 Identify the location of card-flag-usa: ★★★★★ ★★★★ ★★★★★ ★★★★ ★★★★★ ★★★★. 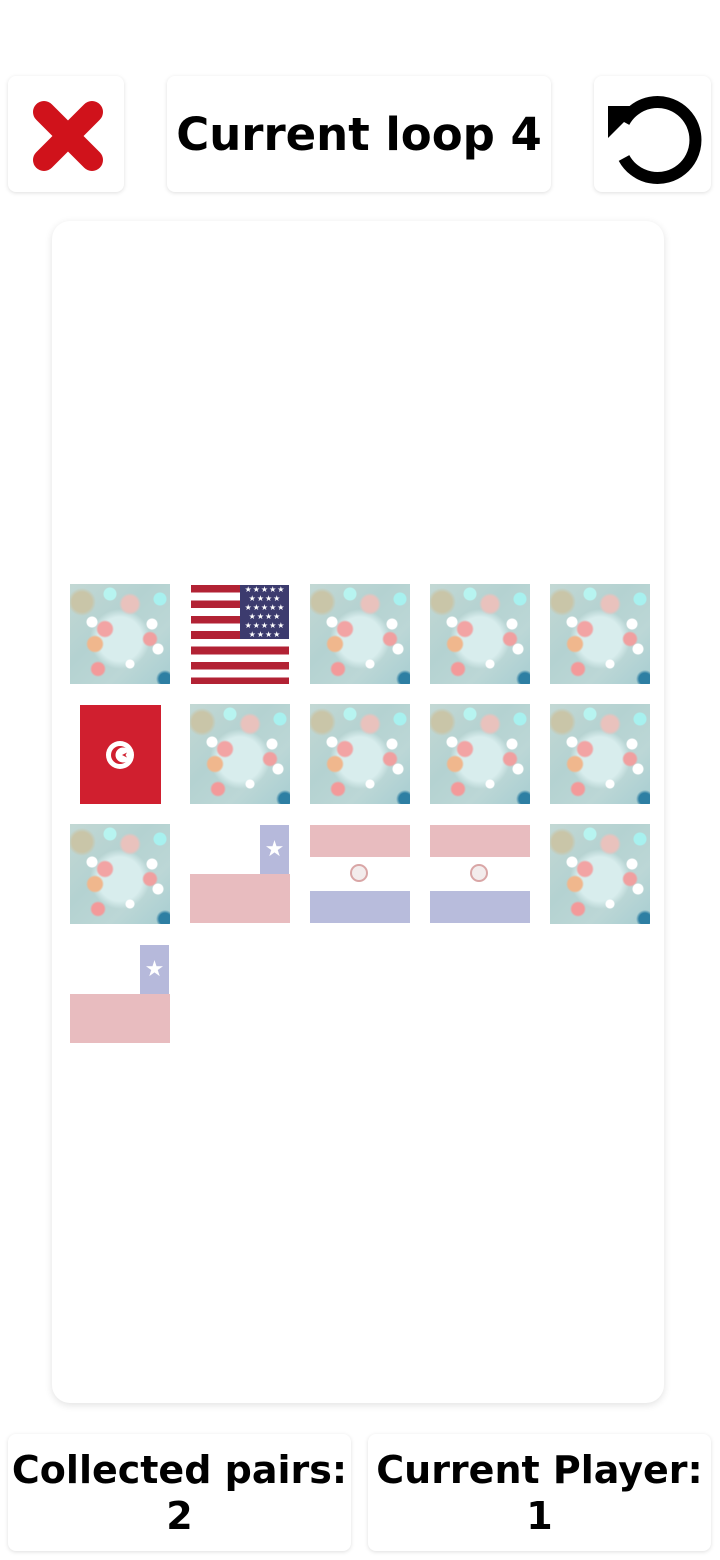
(240, 634).